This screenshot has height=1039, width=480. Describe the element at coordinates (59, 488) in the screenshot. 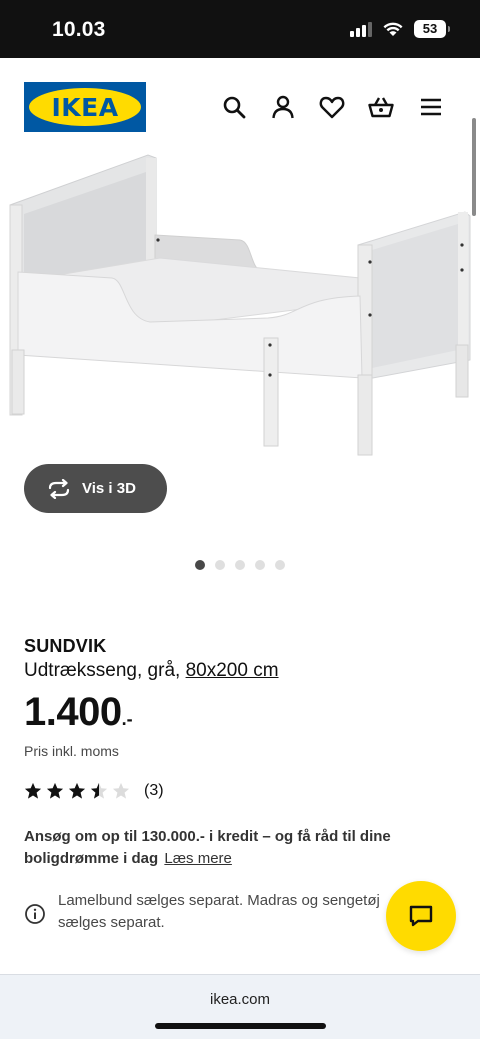

I see `rotate-3d-icon` at that location.